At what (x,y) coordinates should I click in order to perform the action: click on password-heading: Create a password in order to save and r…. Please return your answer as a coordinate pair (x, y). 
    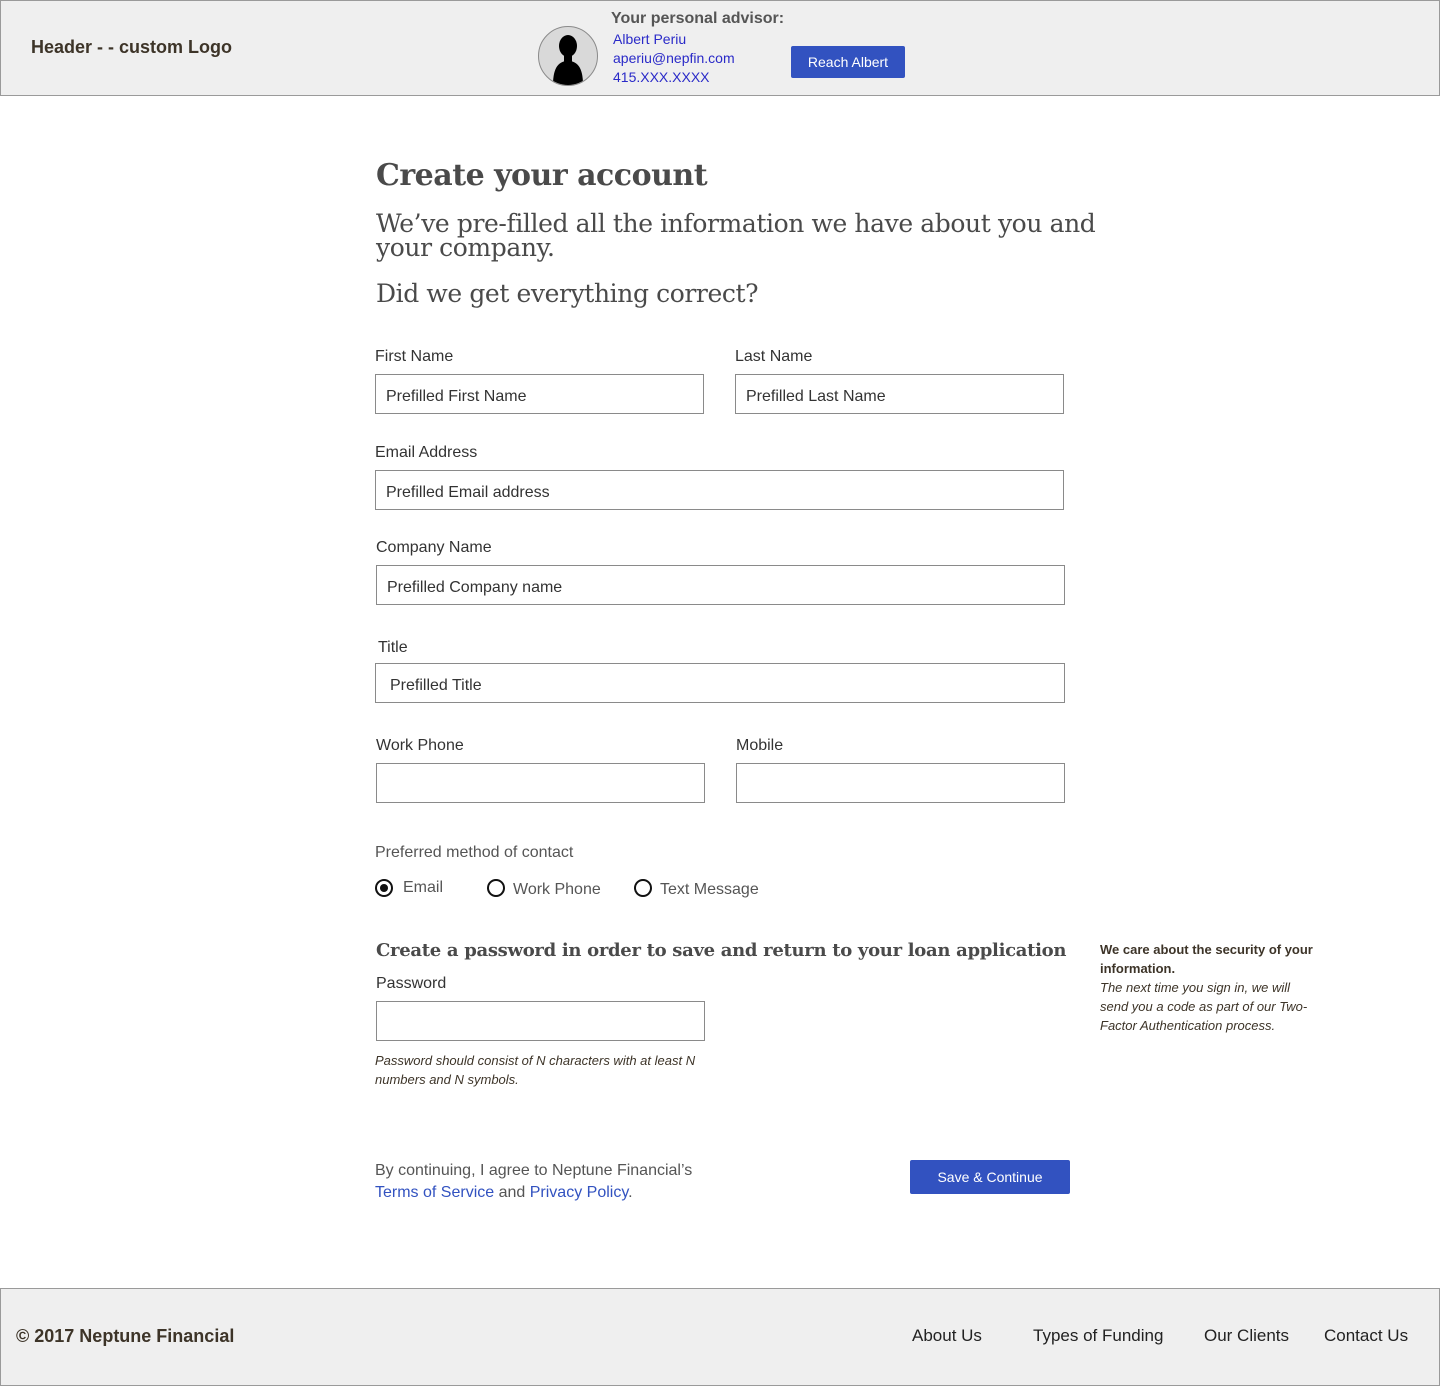
    Looking at the image, I should click on (721, 950).